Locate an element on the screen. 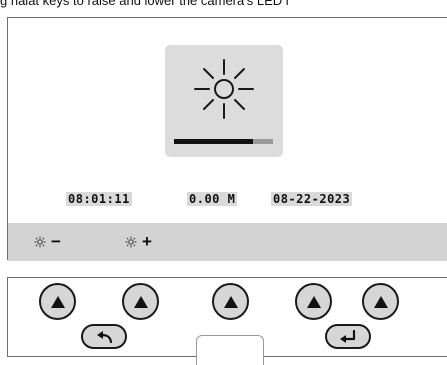 The height and width of the screenshot is (365, 447). back-arrow-icon is located at coordinates (105, 336).